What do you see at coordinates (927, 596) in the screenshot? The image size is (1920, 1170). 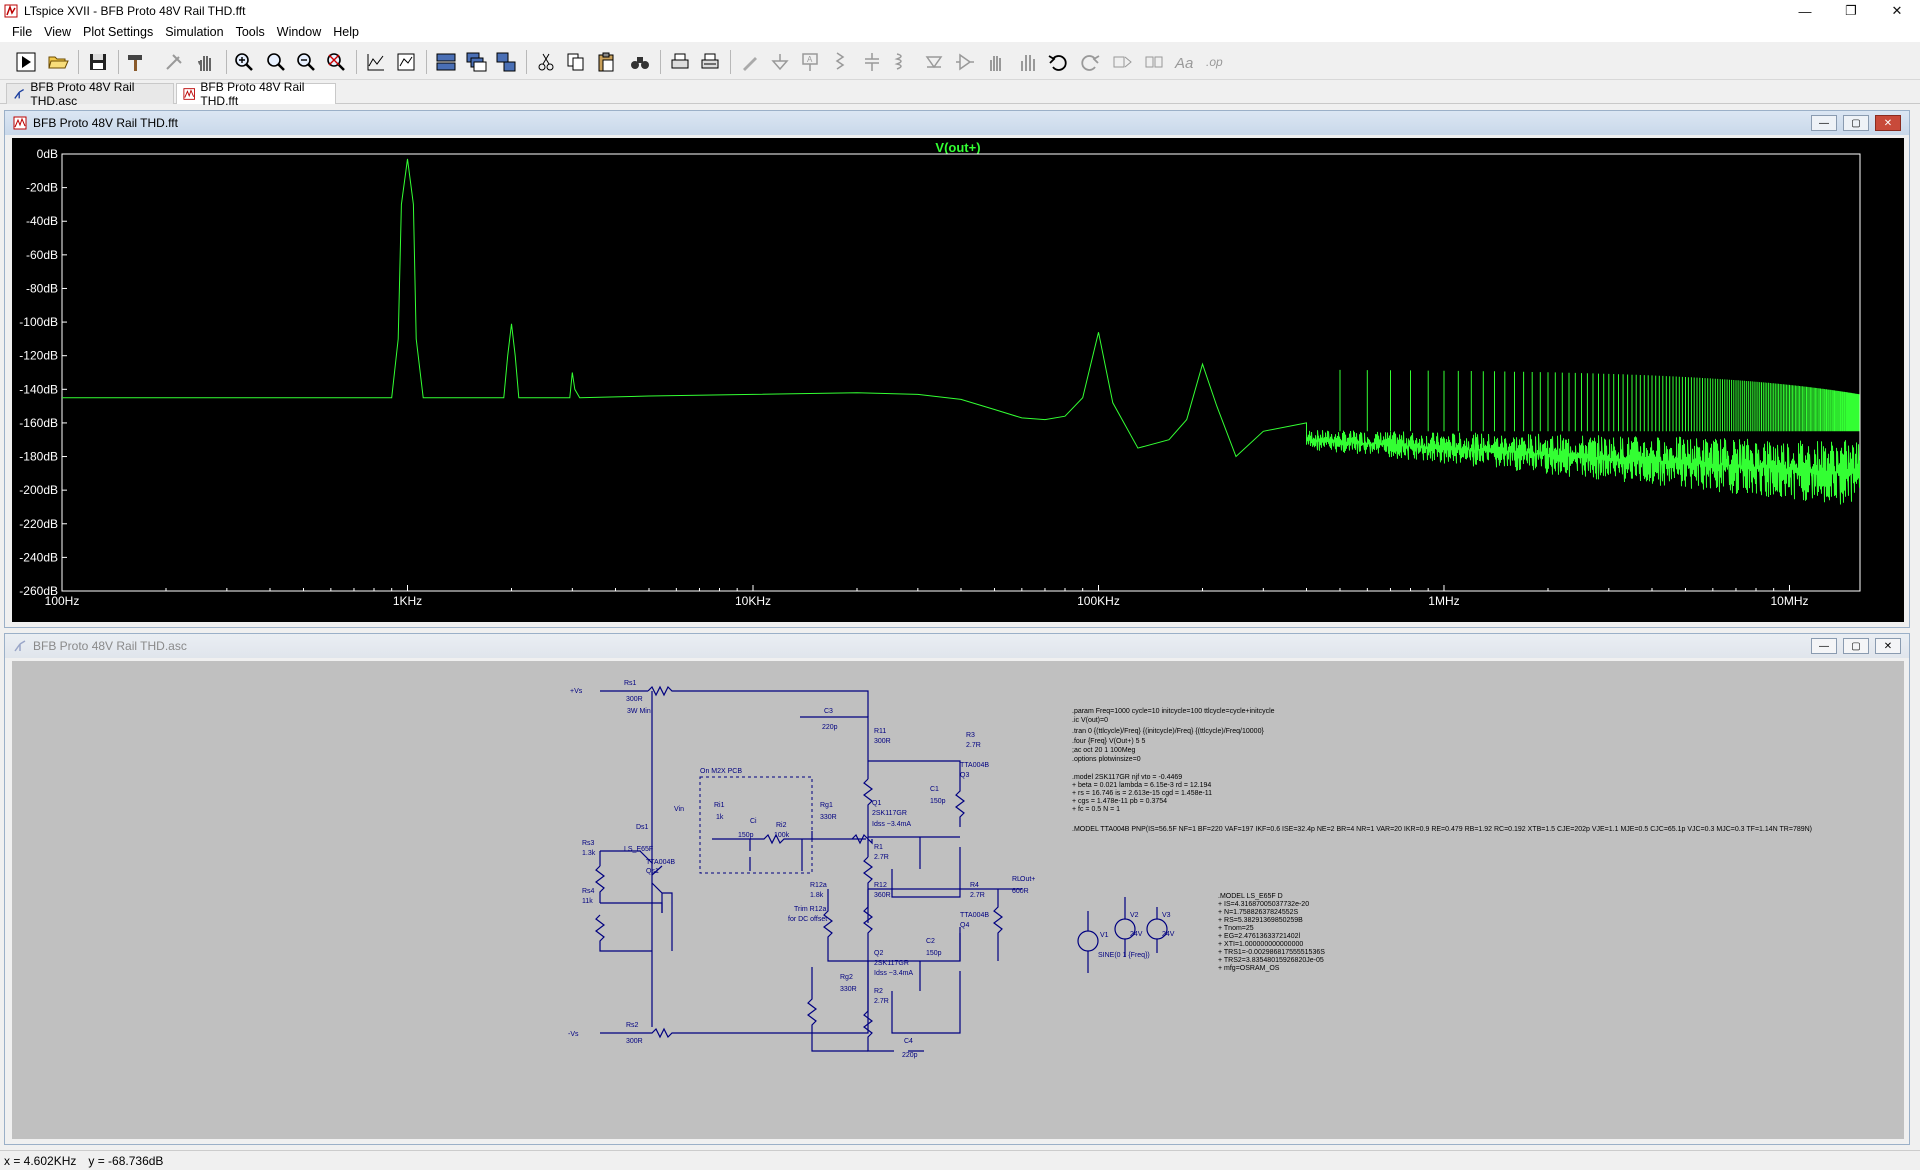 I see `x-axis: 100Hz 1KHz 10KHz 100KHz 1MHz 10MHz` at bounding box center [927, 596].